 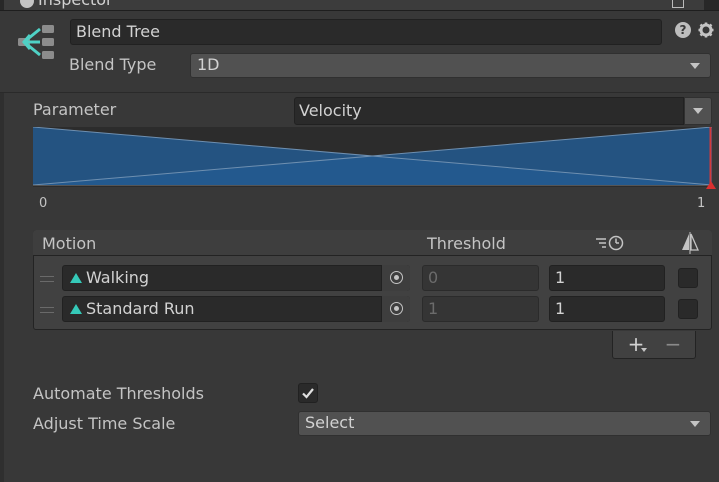 What do you see at coordinates (104, 423) in the screenshot?
I see `adjust-time-scale-label: Adjust Time Scale` at bounding box center [104, 423].